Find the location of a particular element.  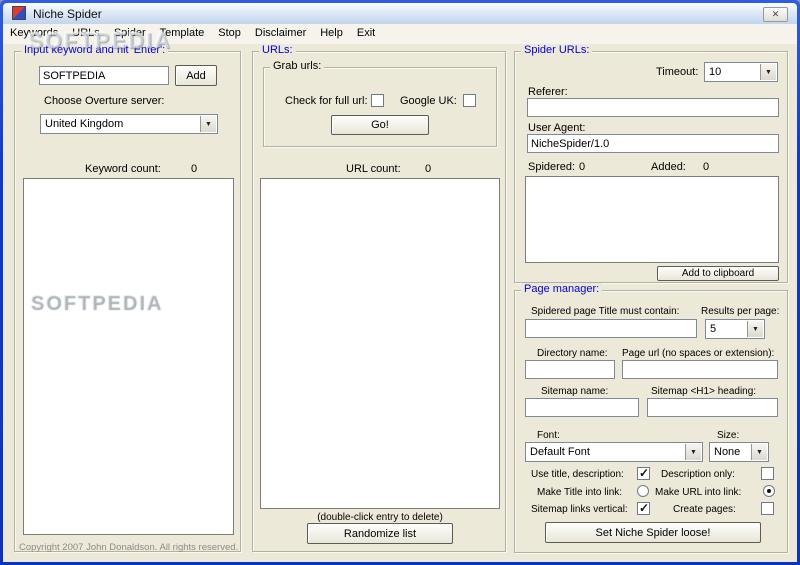

app-icon is located at coordinates (19, 13).